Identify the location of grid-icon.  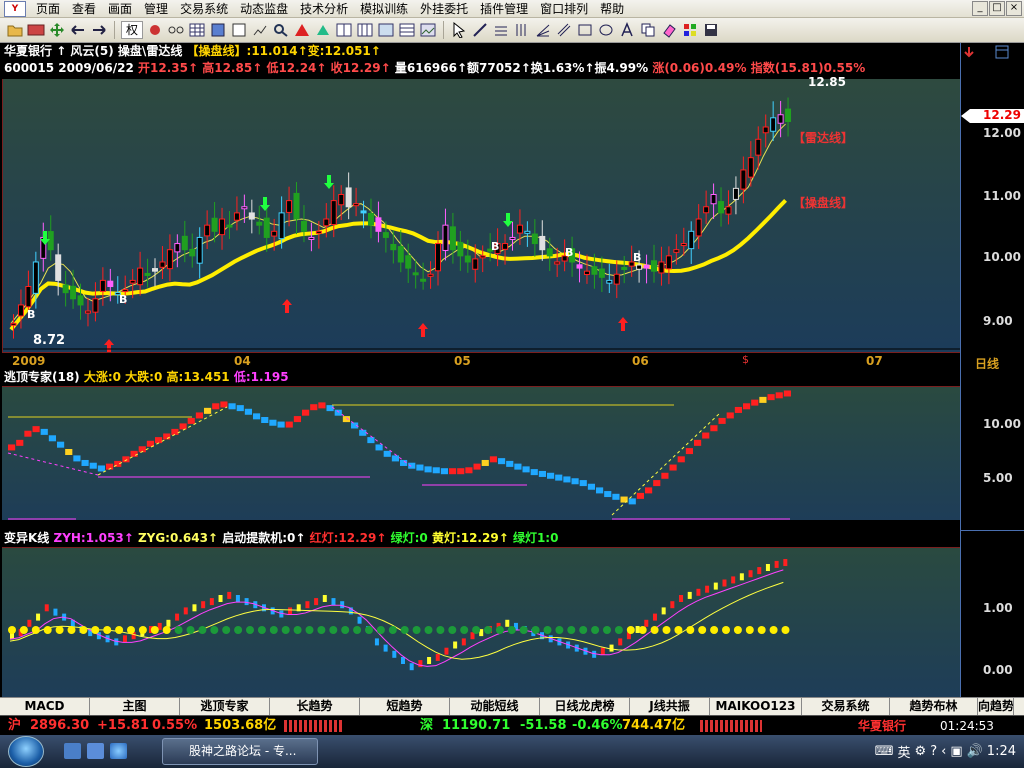
(197, 30).